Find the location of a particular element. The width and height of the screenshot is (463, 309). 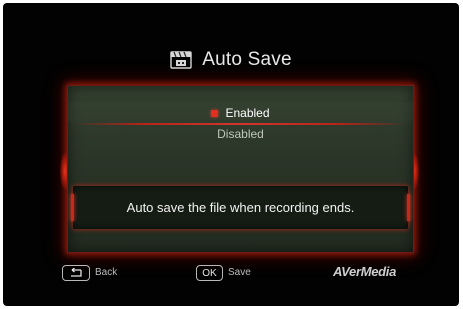

option-disabled-label: Disabled is located at coordinates (240, 134).